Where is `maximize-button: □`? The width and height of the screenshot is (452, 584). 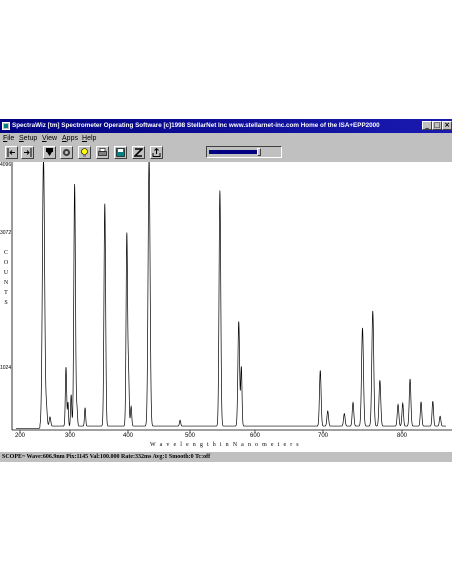 maximize-button: □ is located at coordinates (437, 125).